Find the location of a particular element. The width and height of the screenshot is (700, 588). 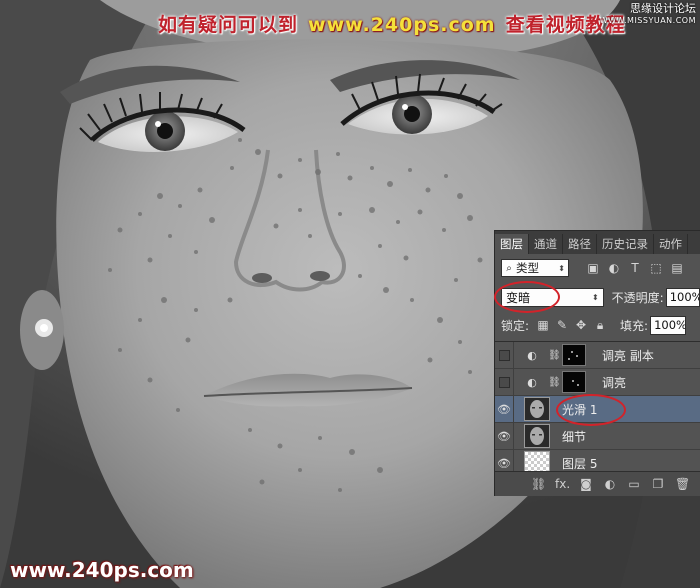

lock-all-icon: 🔒︎ is located at coordinates (600, 325).